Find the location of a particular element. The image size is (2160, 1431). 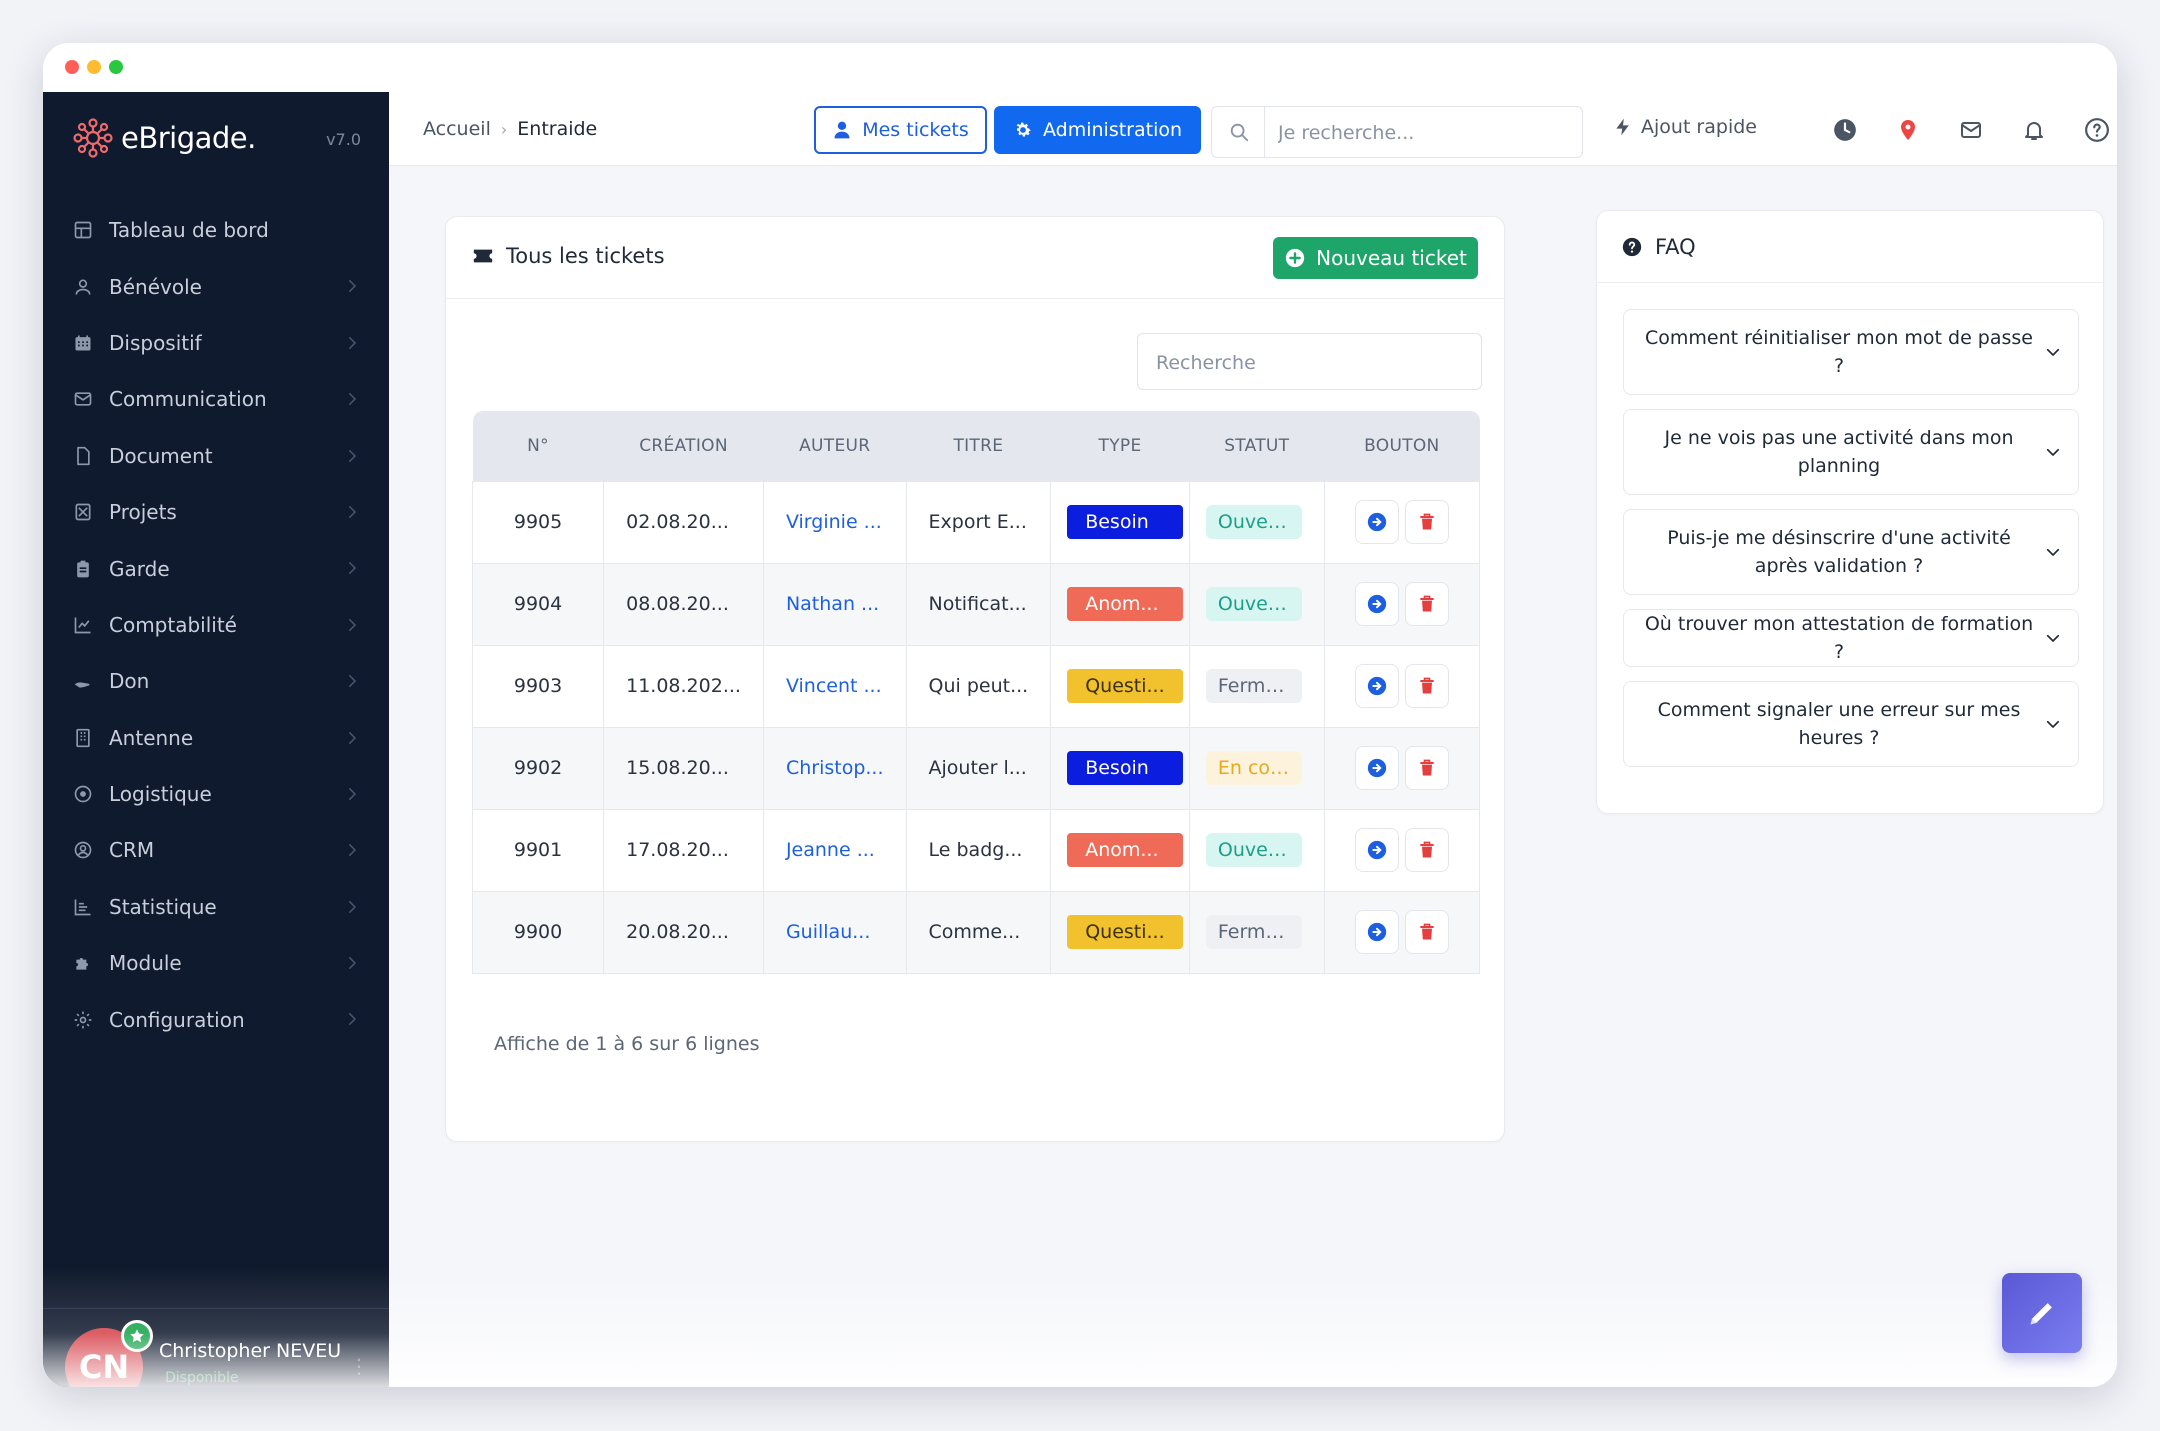

search-separator is located at coordinates (1264, 132).